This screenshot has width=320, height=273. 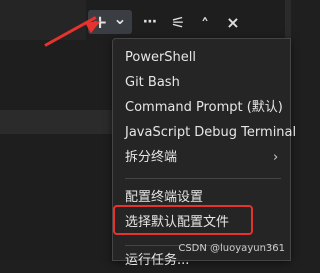 What do you see at coordinates (178, 22) in the screenshot?
I see `split-terminal-icon: ⚟` at bounding box center [178, 22].